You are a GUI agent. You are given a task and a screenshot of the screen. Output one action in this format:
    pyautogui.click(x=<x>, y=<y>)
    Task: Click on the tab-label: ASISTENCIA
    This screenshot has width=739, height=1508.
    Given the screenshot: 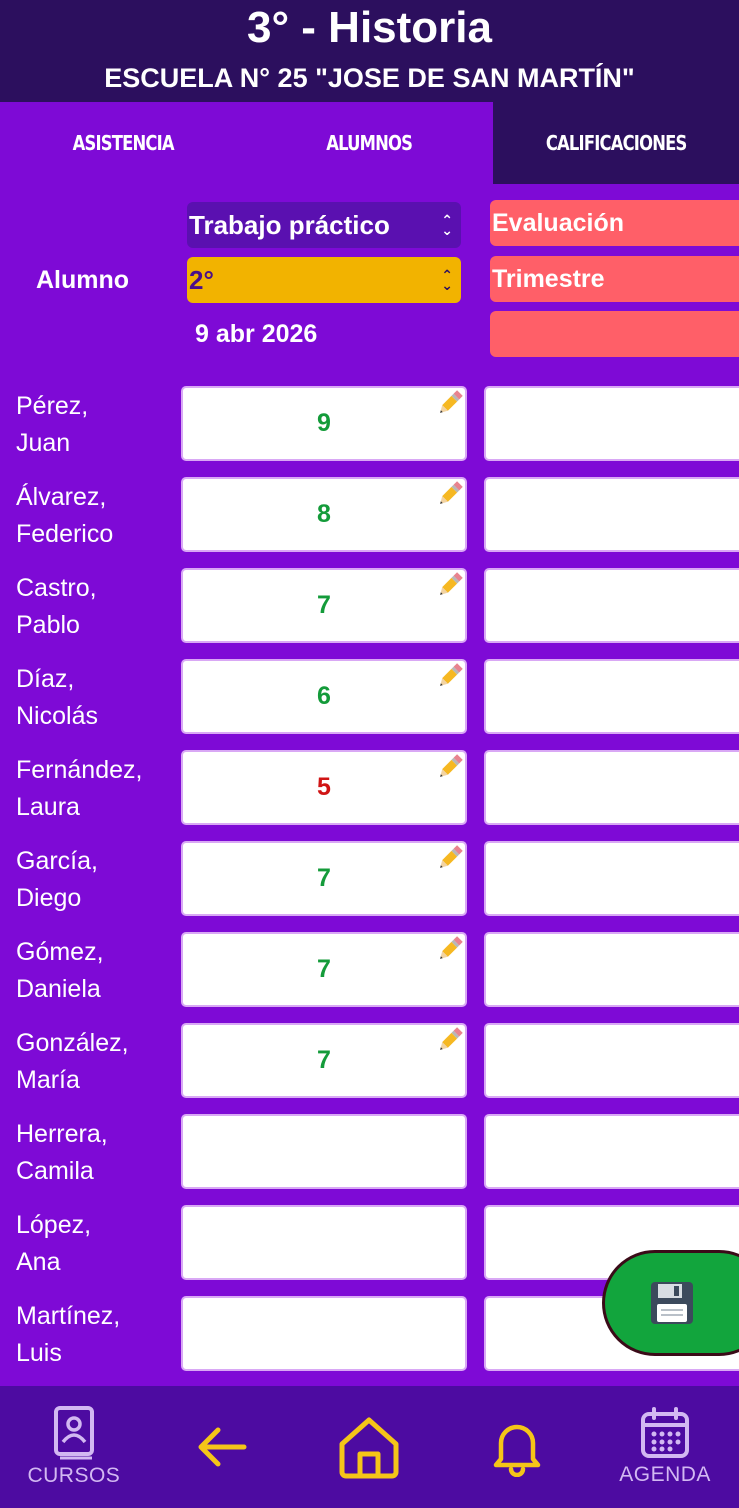 What is the action you would take?
    pyautogui.click(x=123, y=143)
    